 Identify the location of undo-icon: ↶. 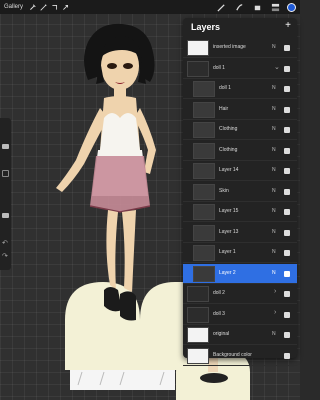
(5, 243).